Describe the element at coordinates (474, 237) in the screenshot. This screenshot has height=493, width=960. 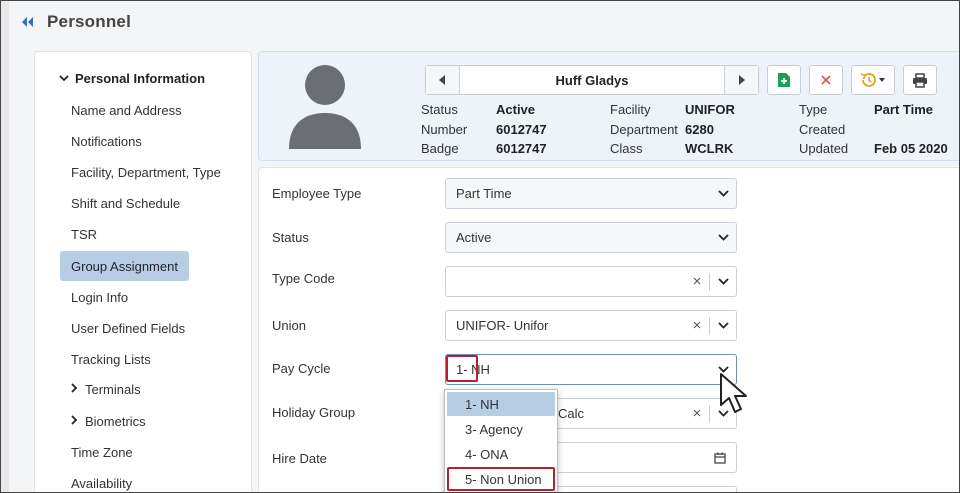
I see `status-field-value: Active` at that location.